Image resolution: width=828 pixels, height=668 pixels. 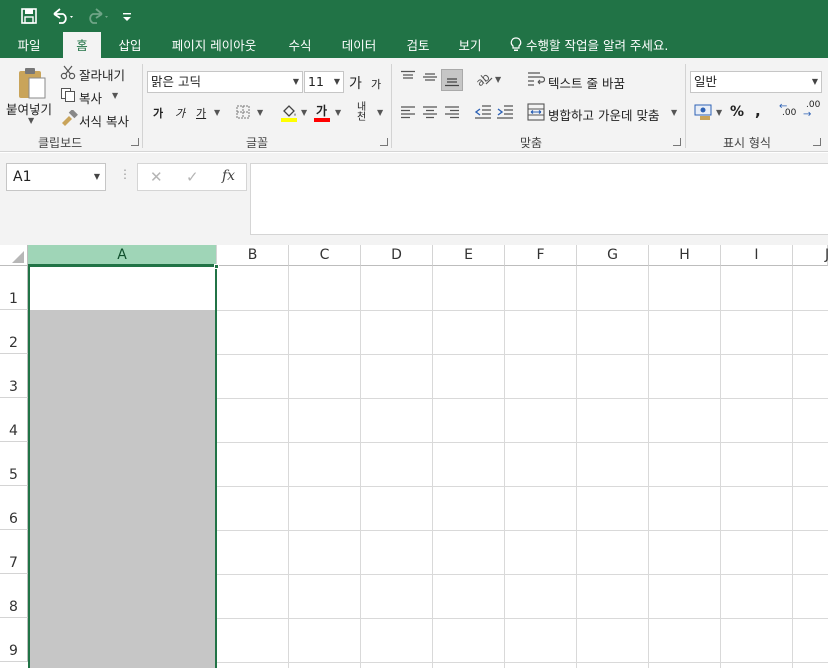 I want to click on percent-style-icon: %, so click(x=737, y=112).